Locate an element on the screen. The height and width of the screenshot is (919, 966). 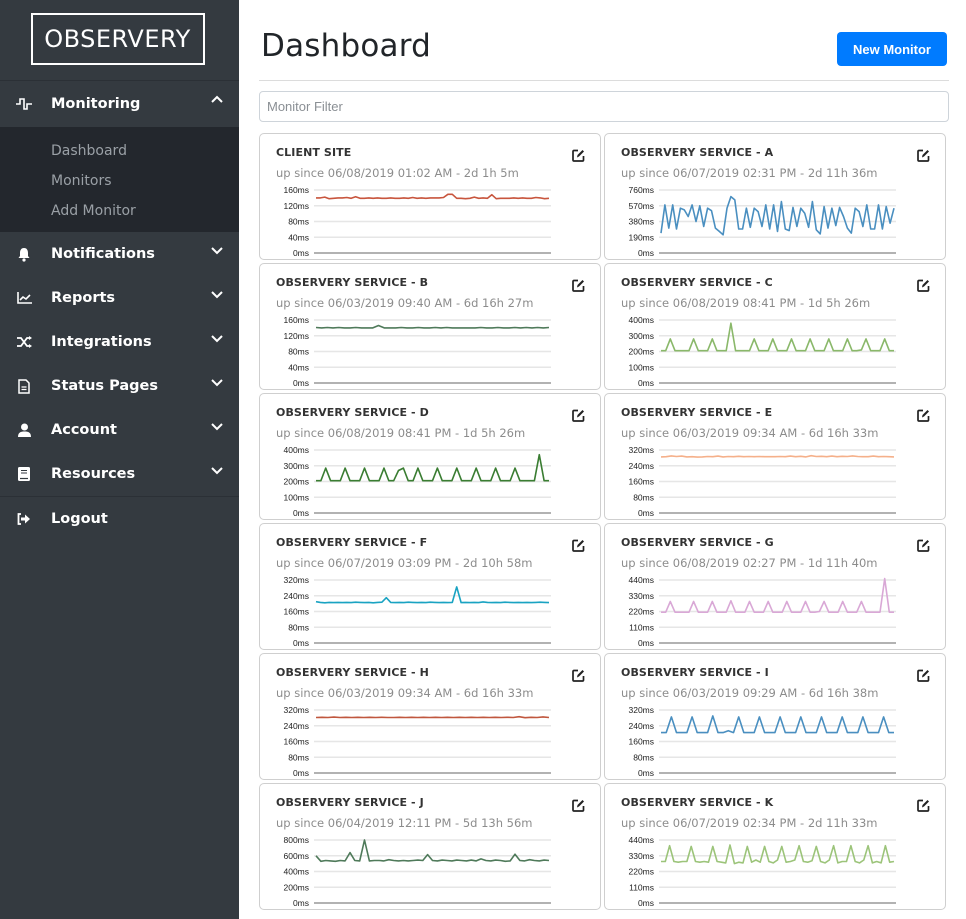
monitor-title: OBSERVERY SERVICE - K is located at coordinates (697, 802).